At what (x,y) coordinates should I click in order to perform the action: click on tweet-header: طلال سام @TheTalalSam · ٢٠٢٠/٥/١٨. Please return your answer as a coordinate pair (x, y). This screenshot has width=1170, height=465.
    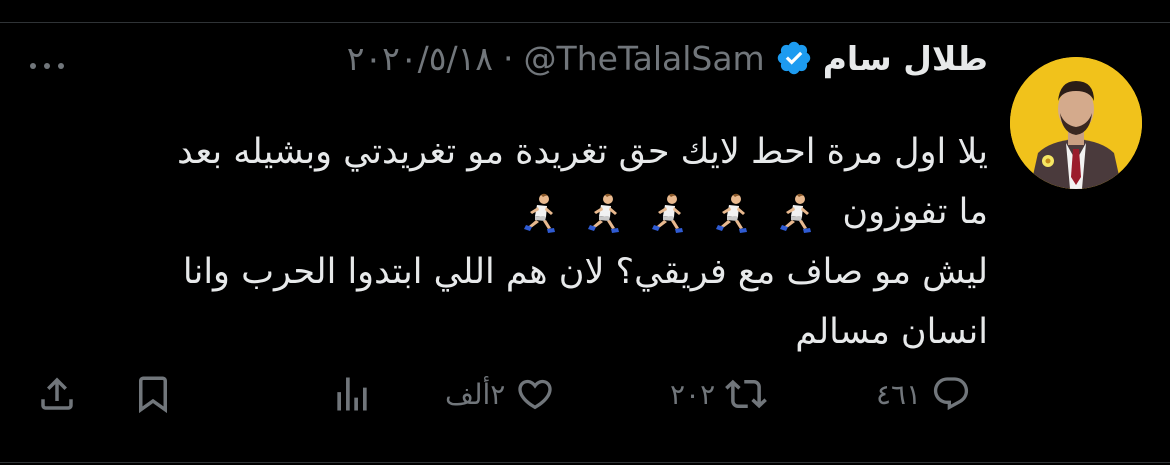
    Looking at the image, I should click on (667, 58).